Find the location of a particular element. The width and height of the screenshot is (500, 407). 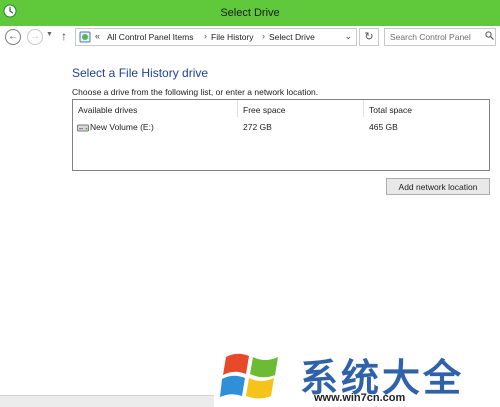

refresh-button: ↻ is located at coordinates (369, 37).